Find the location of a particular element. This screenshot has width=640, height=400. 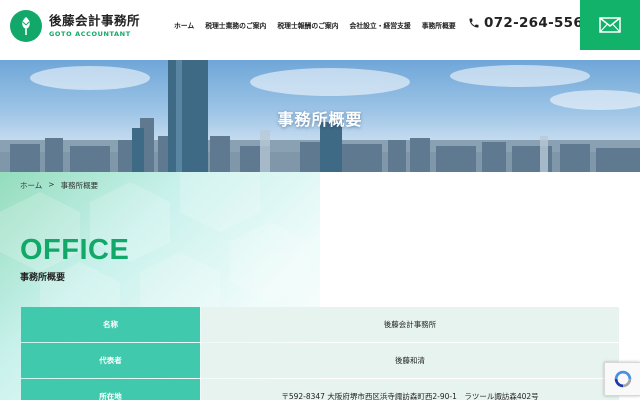

mail-button is located at coordinates (610, 25).